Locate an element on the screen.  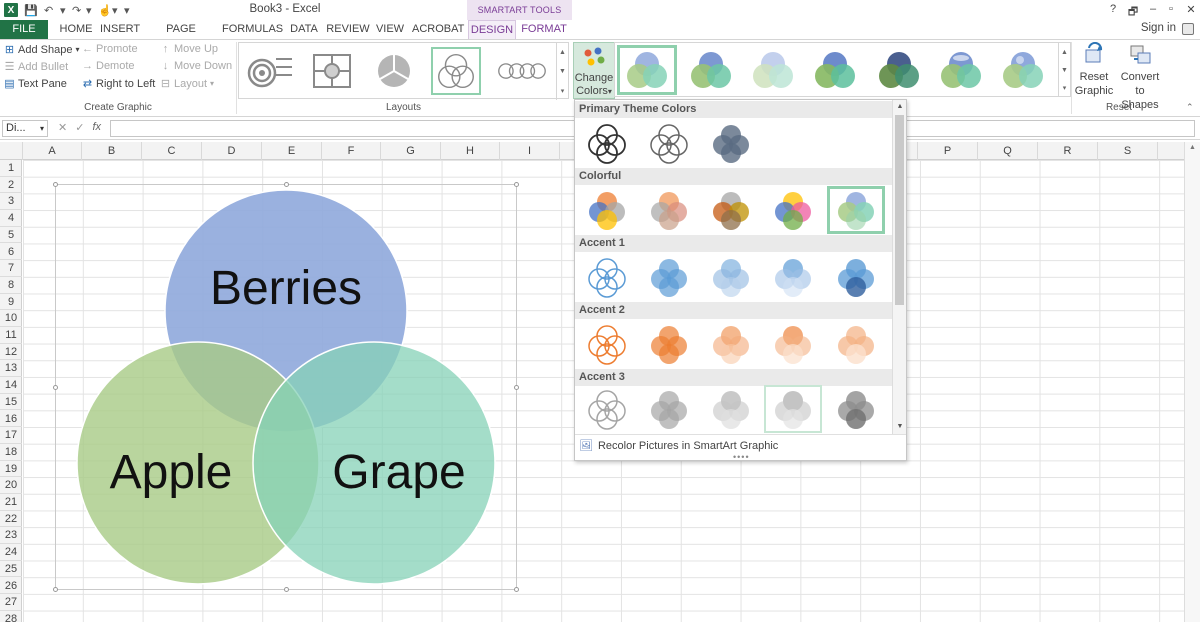
tab-home: HOME is located at coordinates (76, 29).